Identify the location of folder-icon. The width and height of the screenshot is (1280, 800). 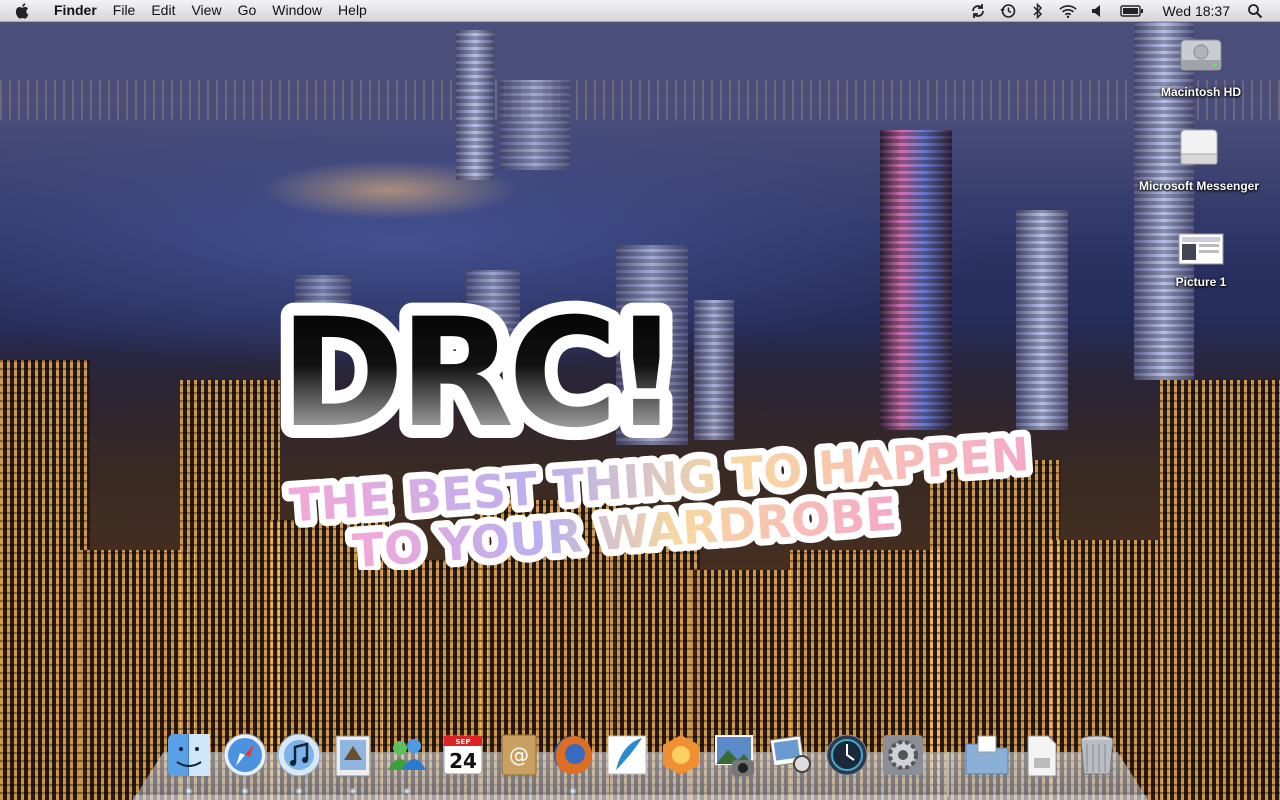
(987, 755).